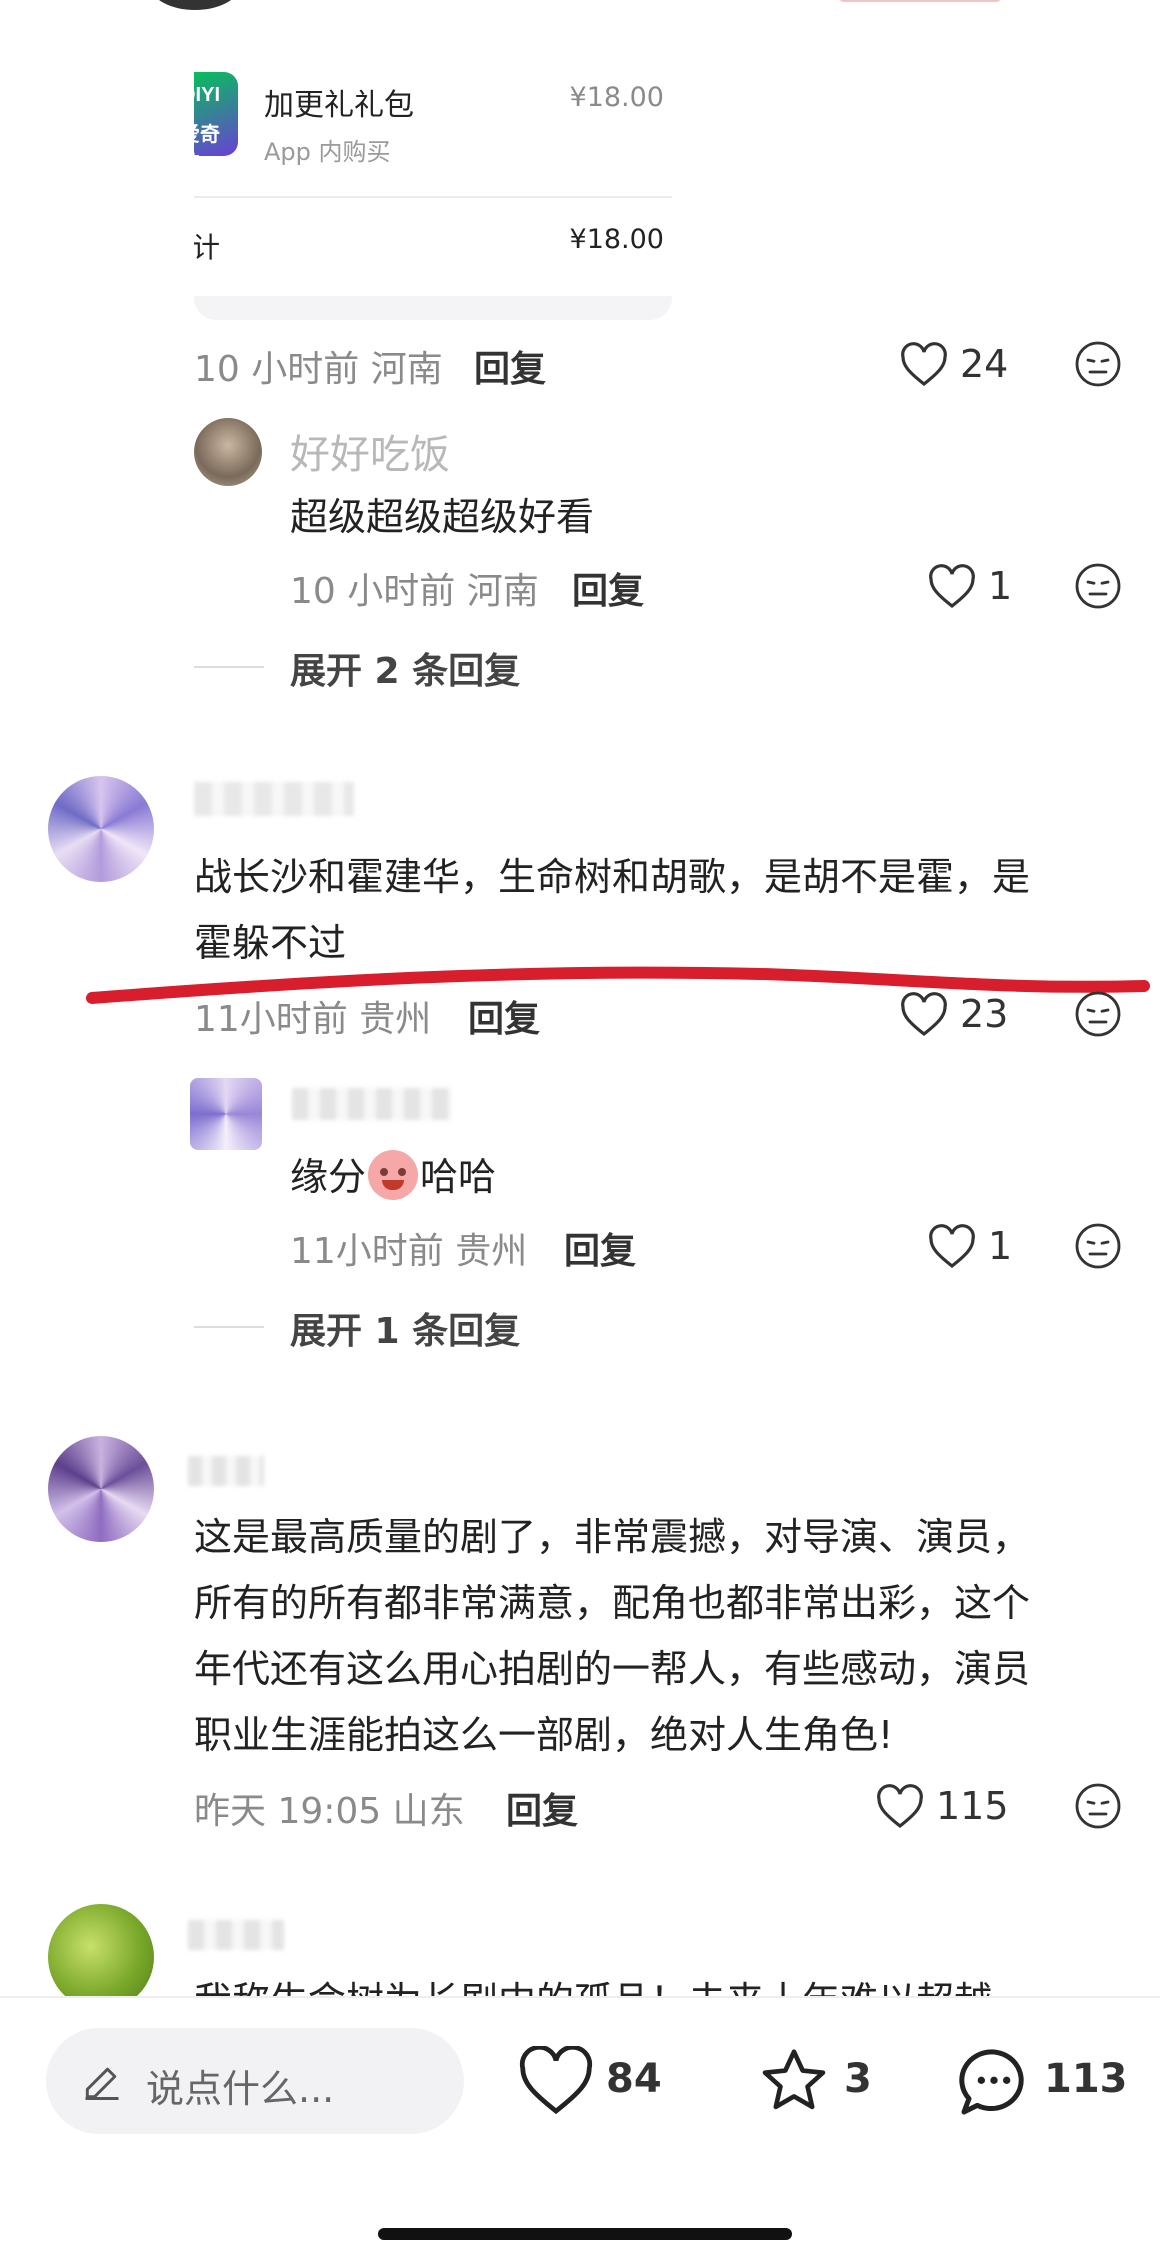 The image size is (1160, 2267). What do you see at coordinates (616, 239) in the screenshot?
I see `total-price: ¥18.00` at bounding box center [616, 239].